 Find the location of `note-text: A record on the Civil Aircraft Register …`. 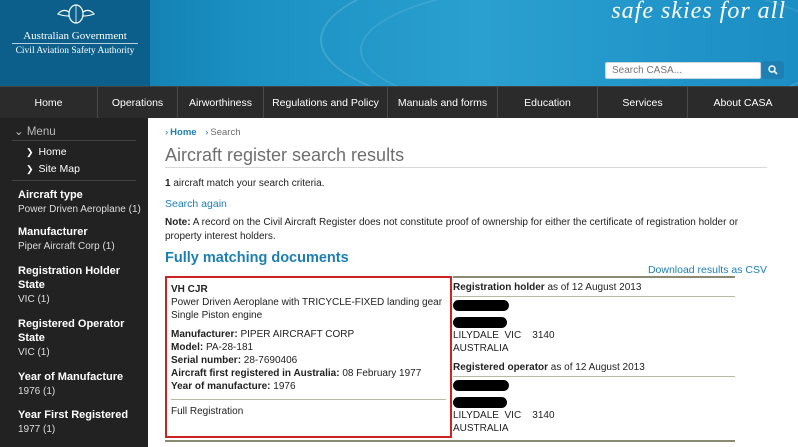

note-text: A record on the Civil Aircraft Register … is located at coordinates (452, 229).